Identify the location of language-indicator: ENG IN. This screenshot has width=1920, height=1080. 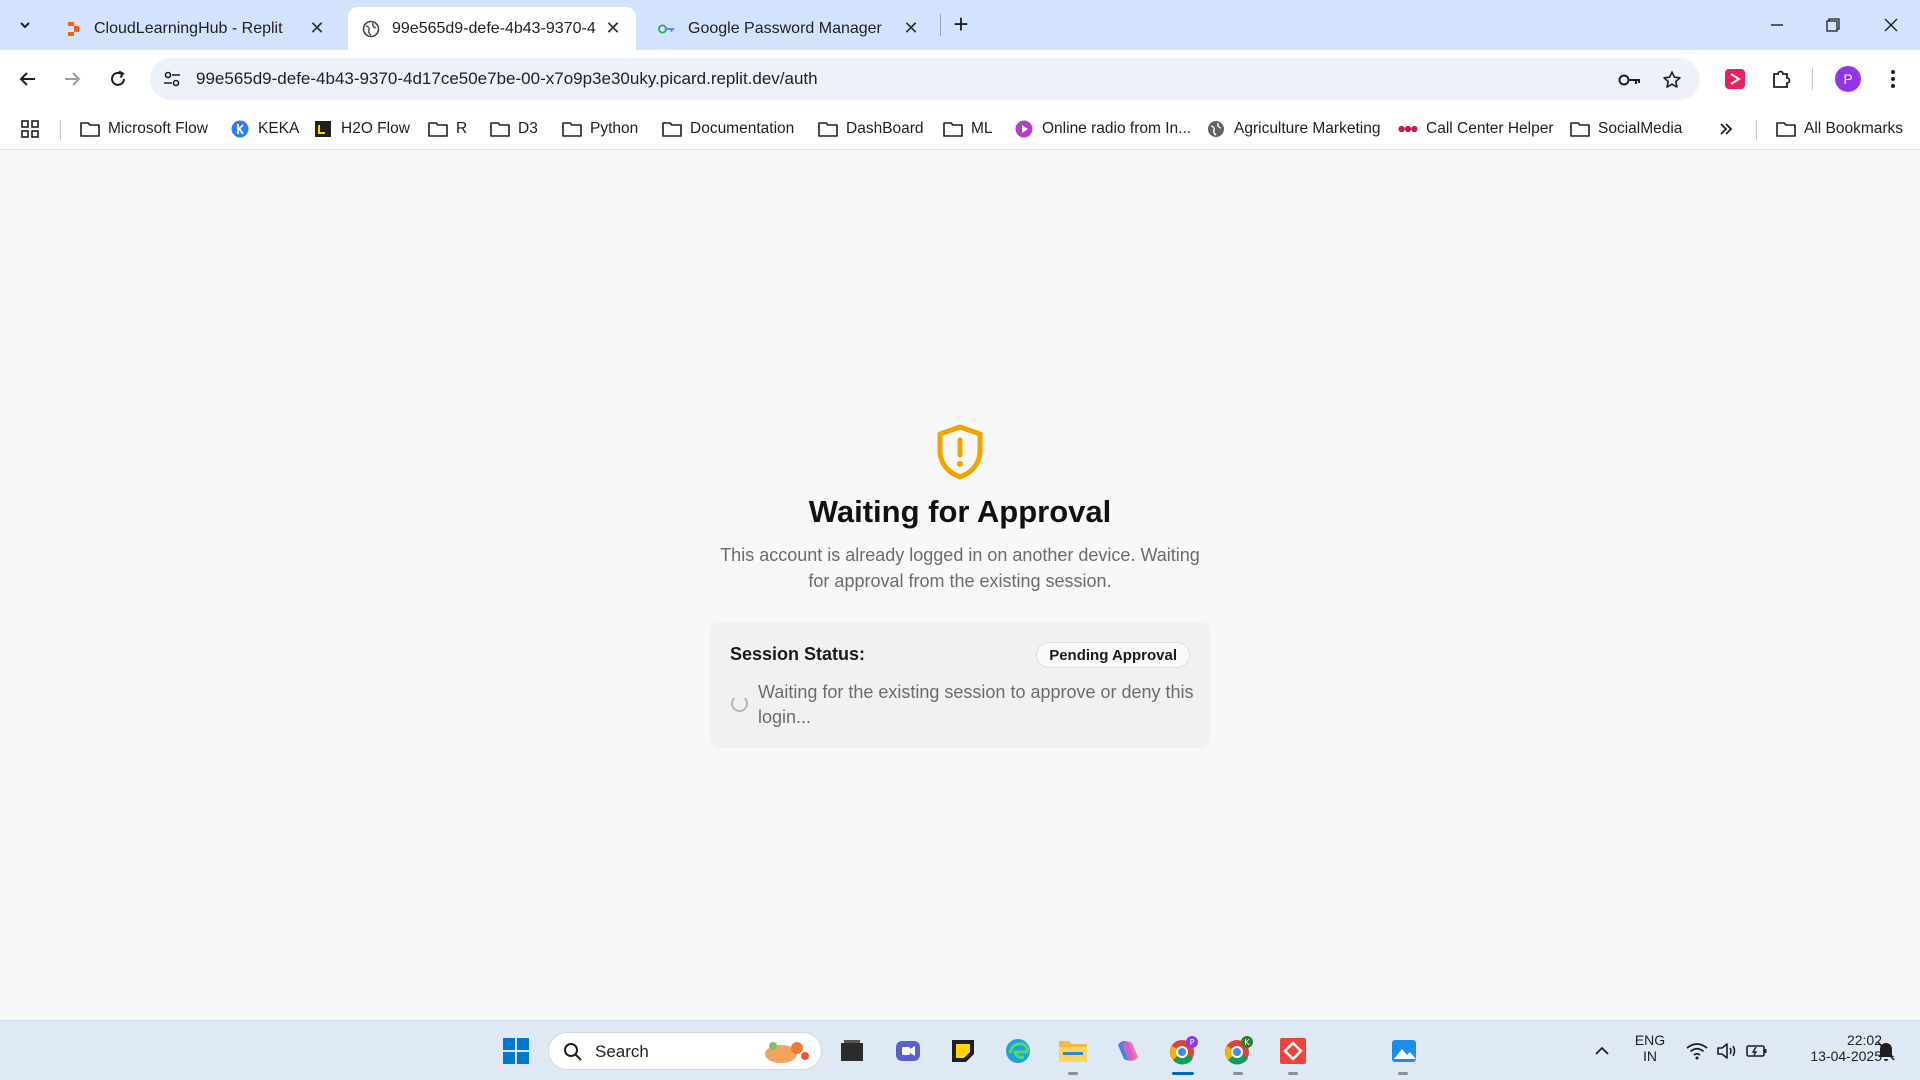
(1650, 1048).